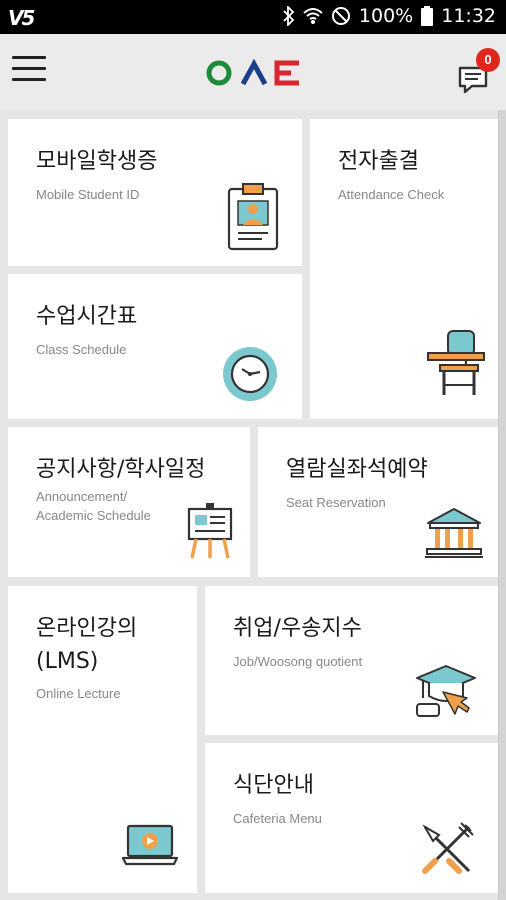  I want to click on tile-job-quotient: 취업/우송지수 Job/Woosong quotient, so click(351, 660).